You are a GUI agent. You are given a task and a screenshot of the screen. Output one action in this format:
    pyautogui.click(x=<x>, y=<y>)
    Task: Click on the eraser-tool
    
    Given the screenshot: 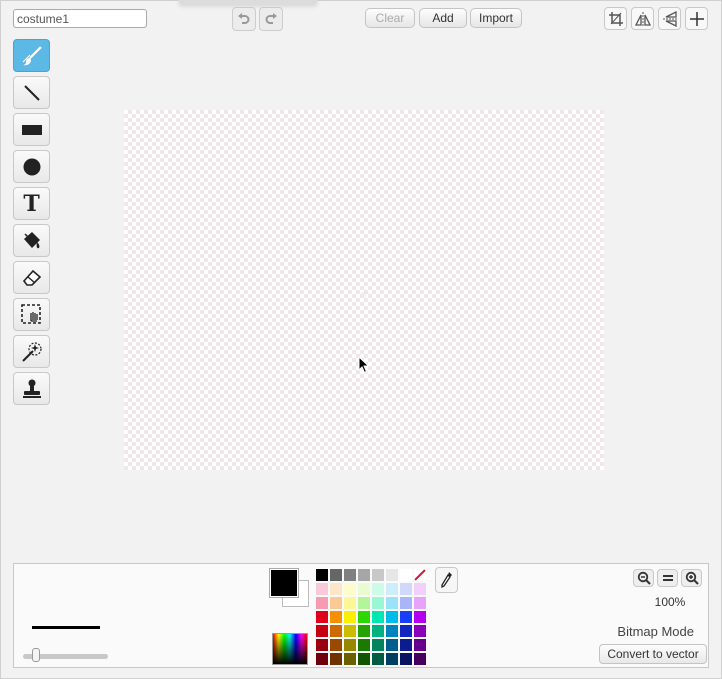 What is the action you would take?
    pyautogui.click(x=31, y=277)
    